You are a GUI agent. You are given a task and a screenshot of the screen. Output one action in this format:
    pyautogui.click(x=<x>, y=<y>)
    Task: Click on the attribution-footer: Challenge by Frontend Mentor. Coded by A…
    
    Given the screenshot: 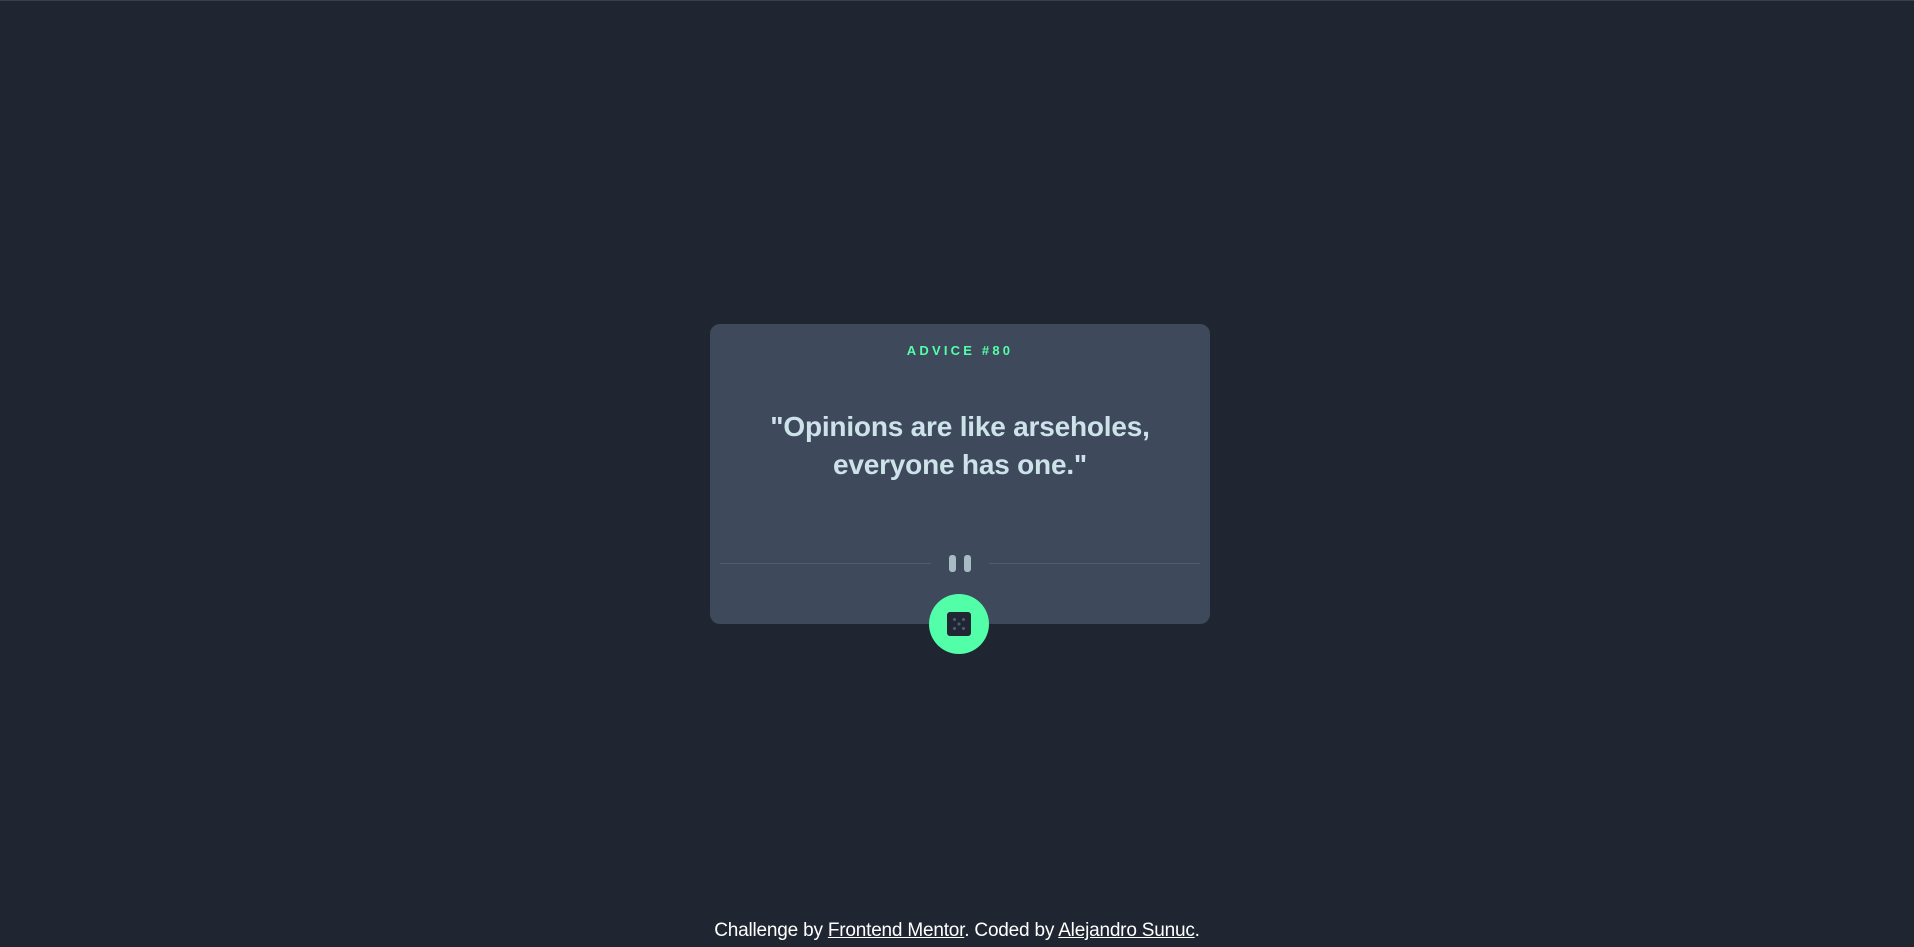 What is the action you would take?
    pyautogui.click(x=957, y=931)
    